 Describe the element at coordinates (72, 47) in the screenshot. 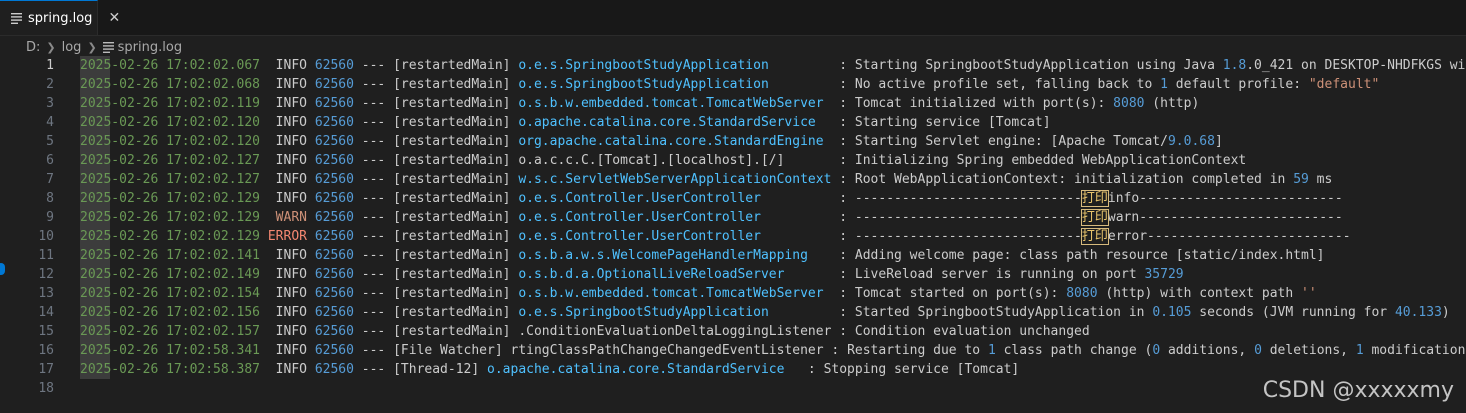

I see `breadcrumb-folder: log` at that location.